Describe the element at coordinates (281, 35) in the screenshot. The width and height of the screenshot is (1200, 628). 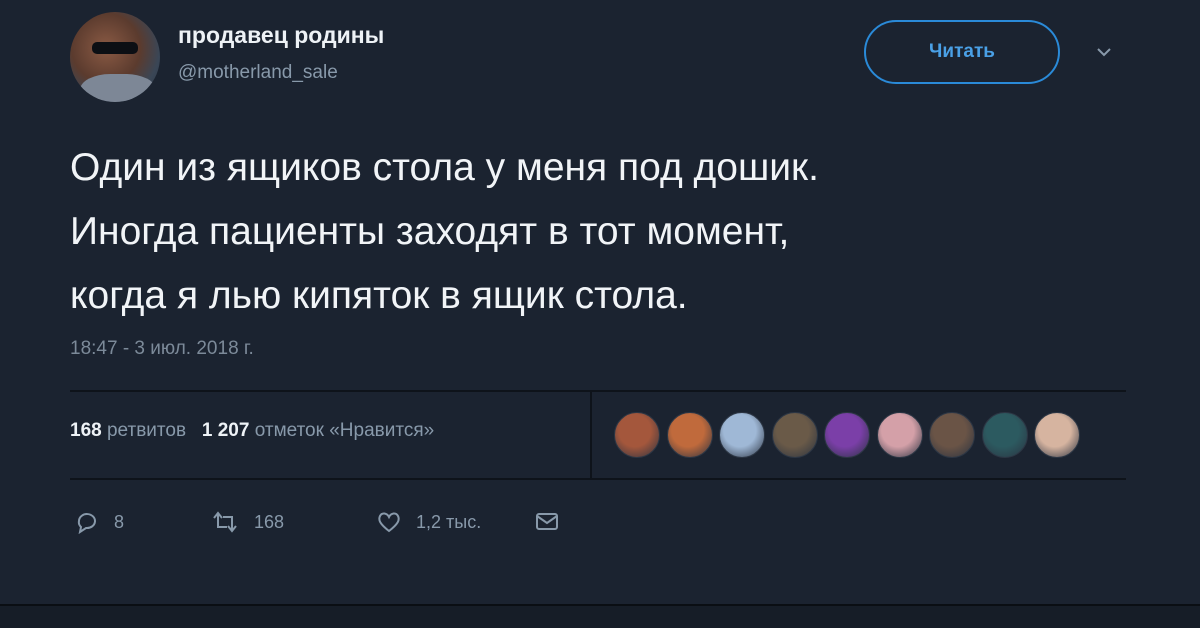
I see `author-display-name: продавец родины` at that location.